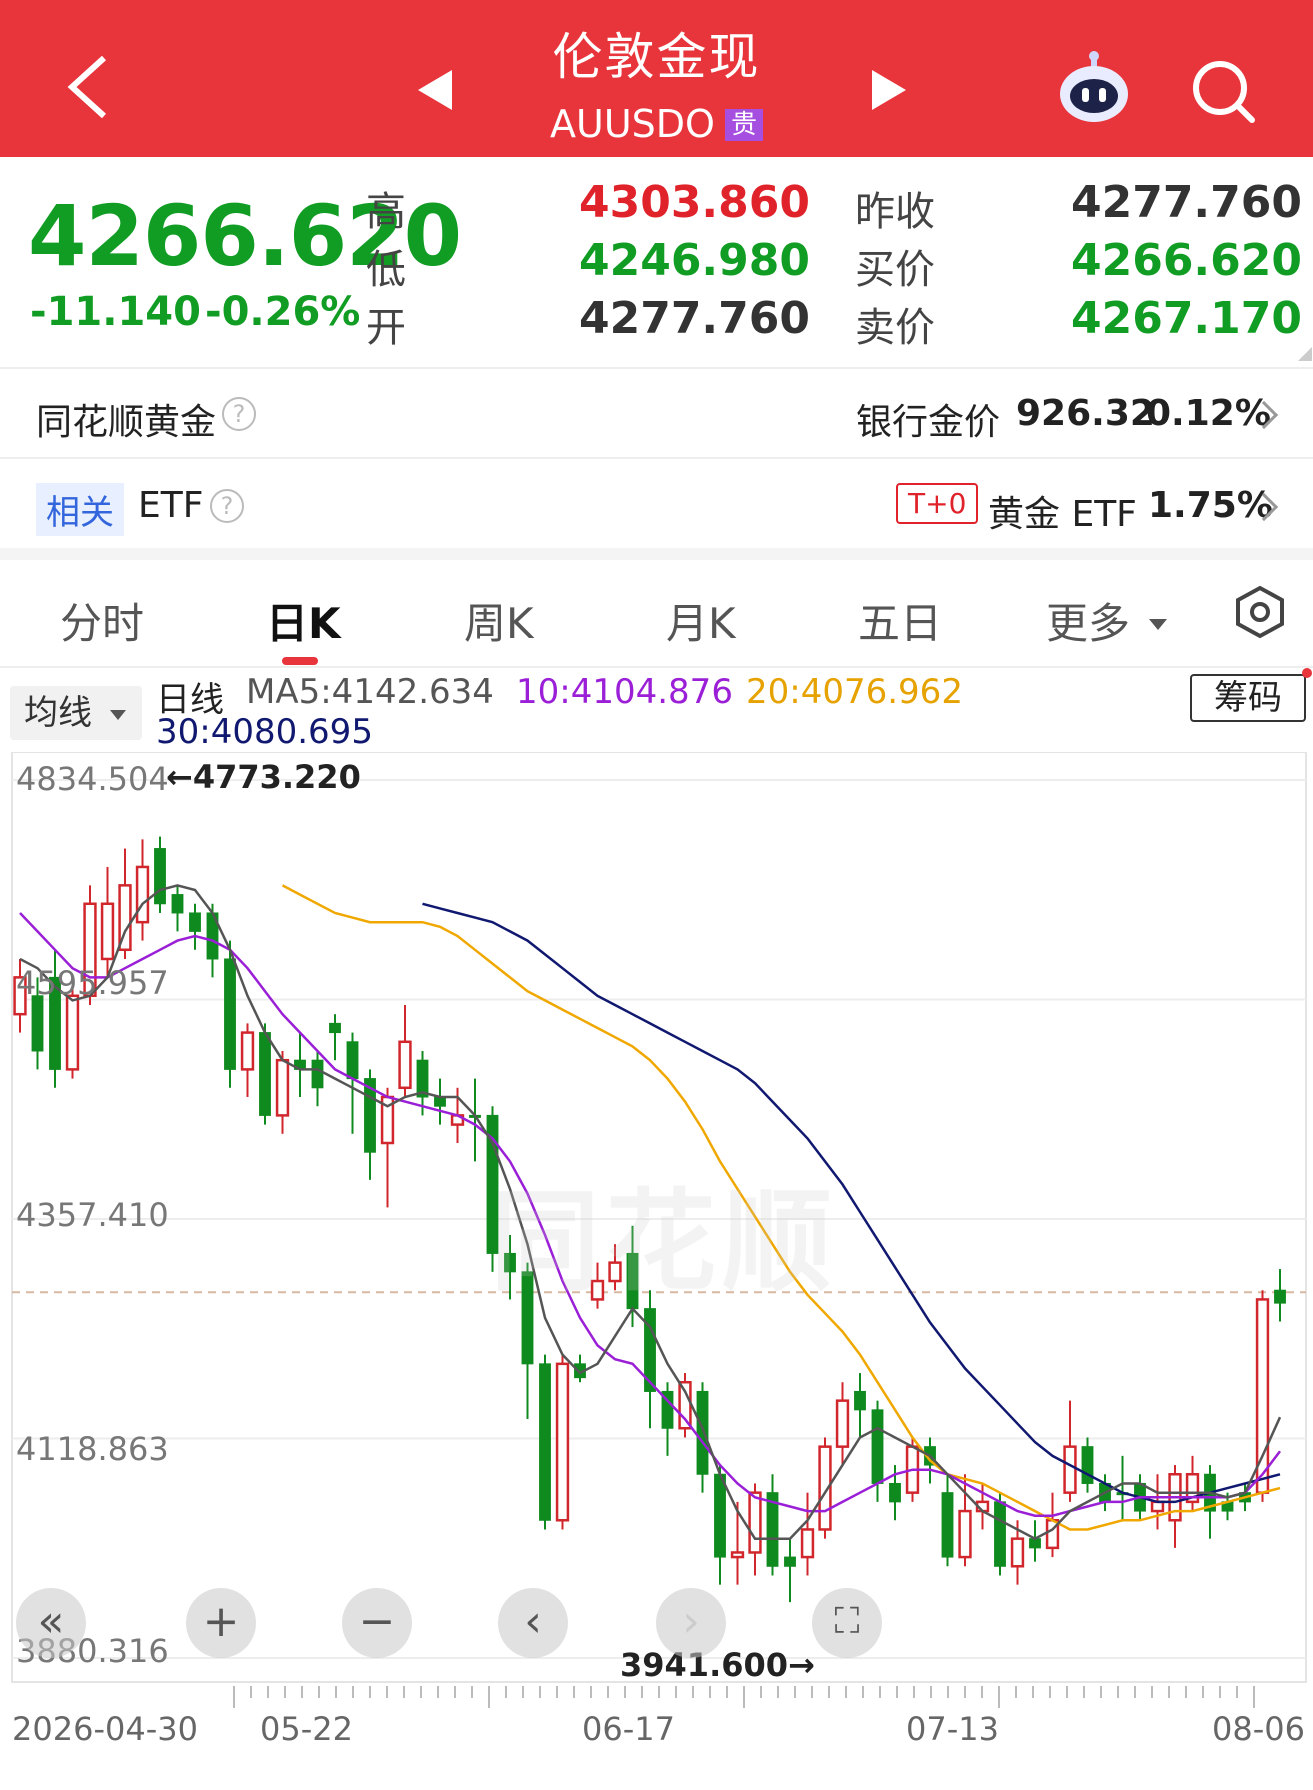 This screenshot has height=1790, width=1313. Describe the element at coordinates (1186, 318) in the screenshot. I see `ask-value: 4267.170` at that location.